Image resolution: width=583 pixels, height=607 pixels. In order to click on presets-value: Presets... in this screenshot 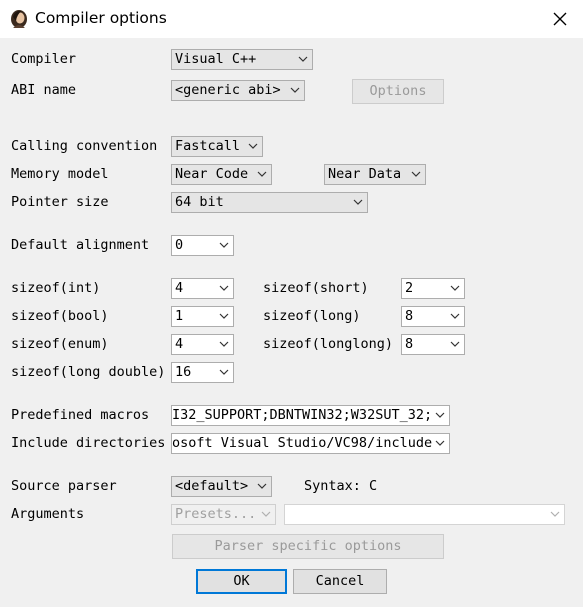, I will do `click(216, 514)`.